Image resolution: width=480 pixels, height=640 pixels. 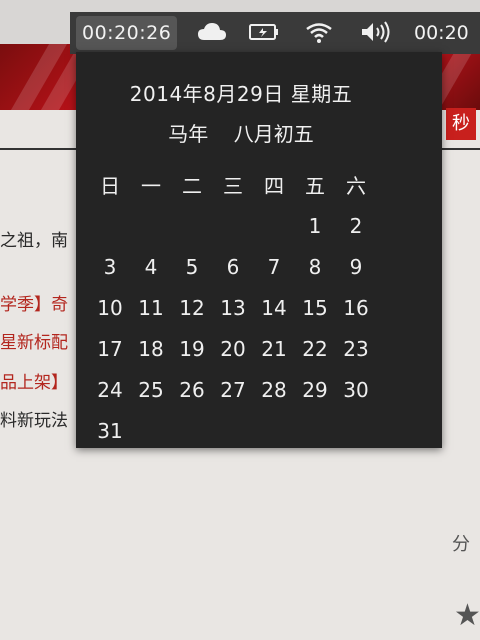 What do you see at coordinates (233, 267) in the screenshot?
I see `calendar-day: 6` at bounding box center [233, 267].